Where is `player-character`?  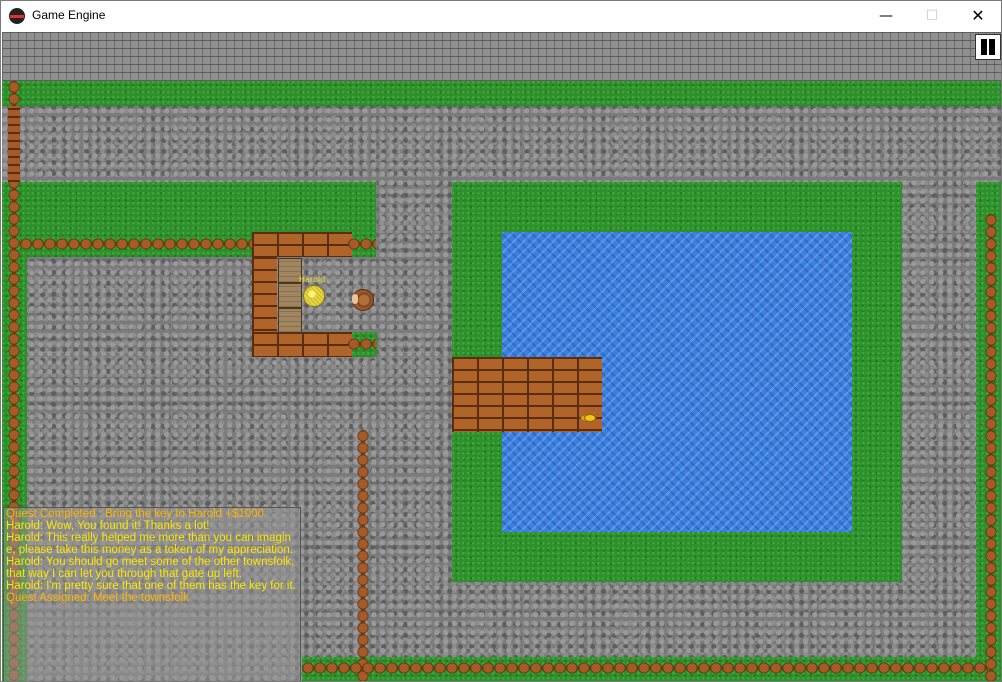 player-character is located at coordinates (363, 300).